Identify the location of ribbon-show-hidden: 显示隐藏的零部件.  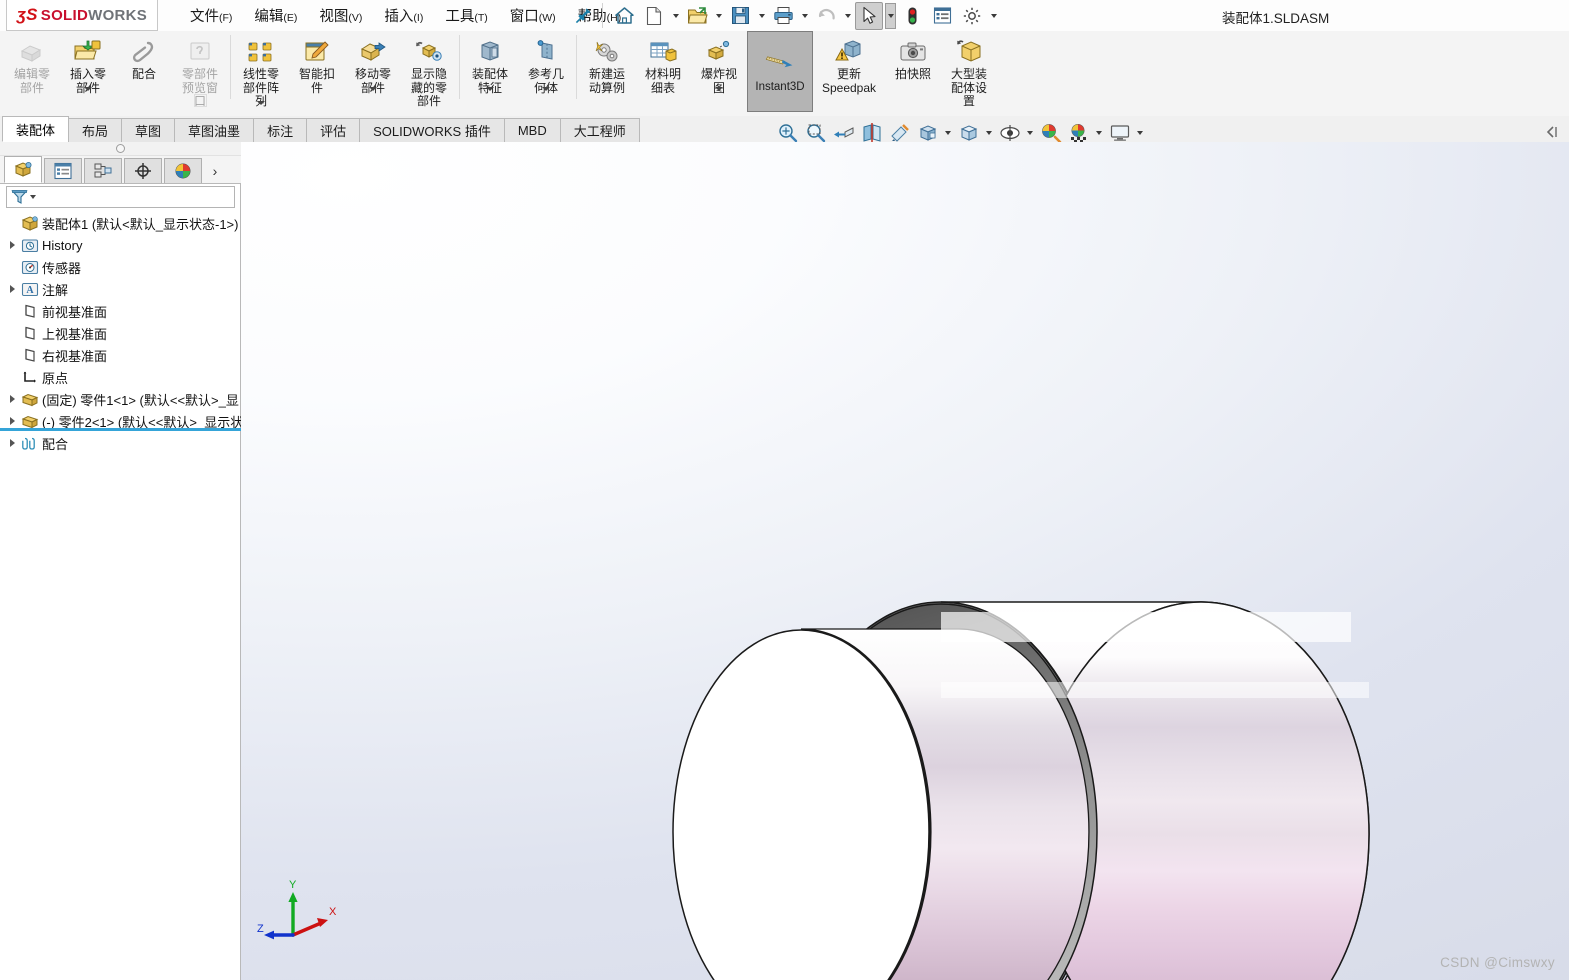
(429, 70).